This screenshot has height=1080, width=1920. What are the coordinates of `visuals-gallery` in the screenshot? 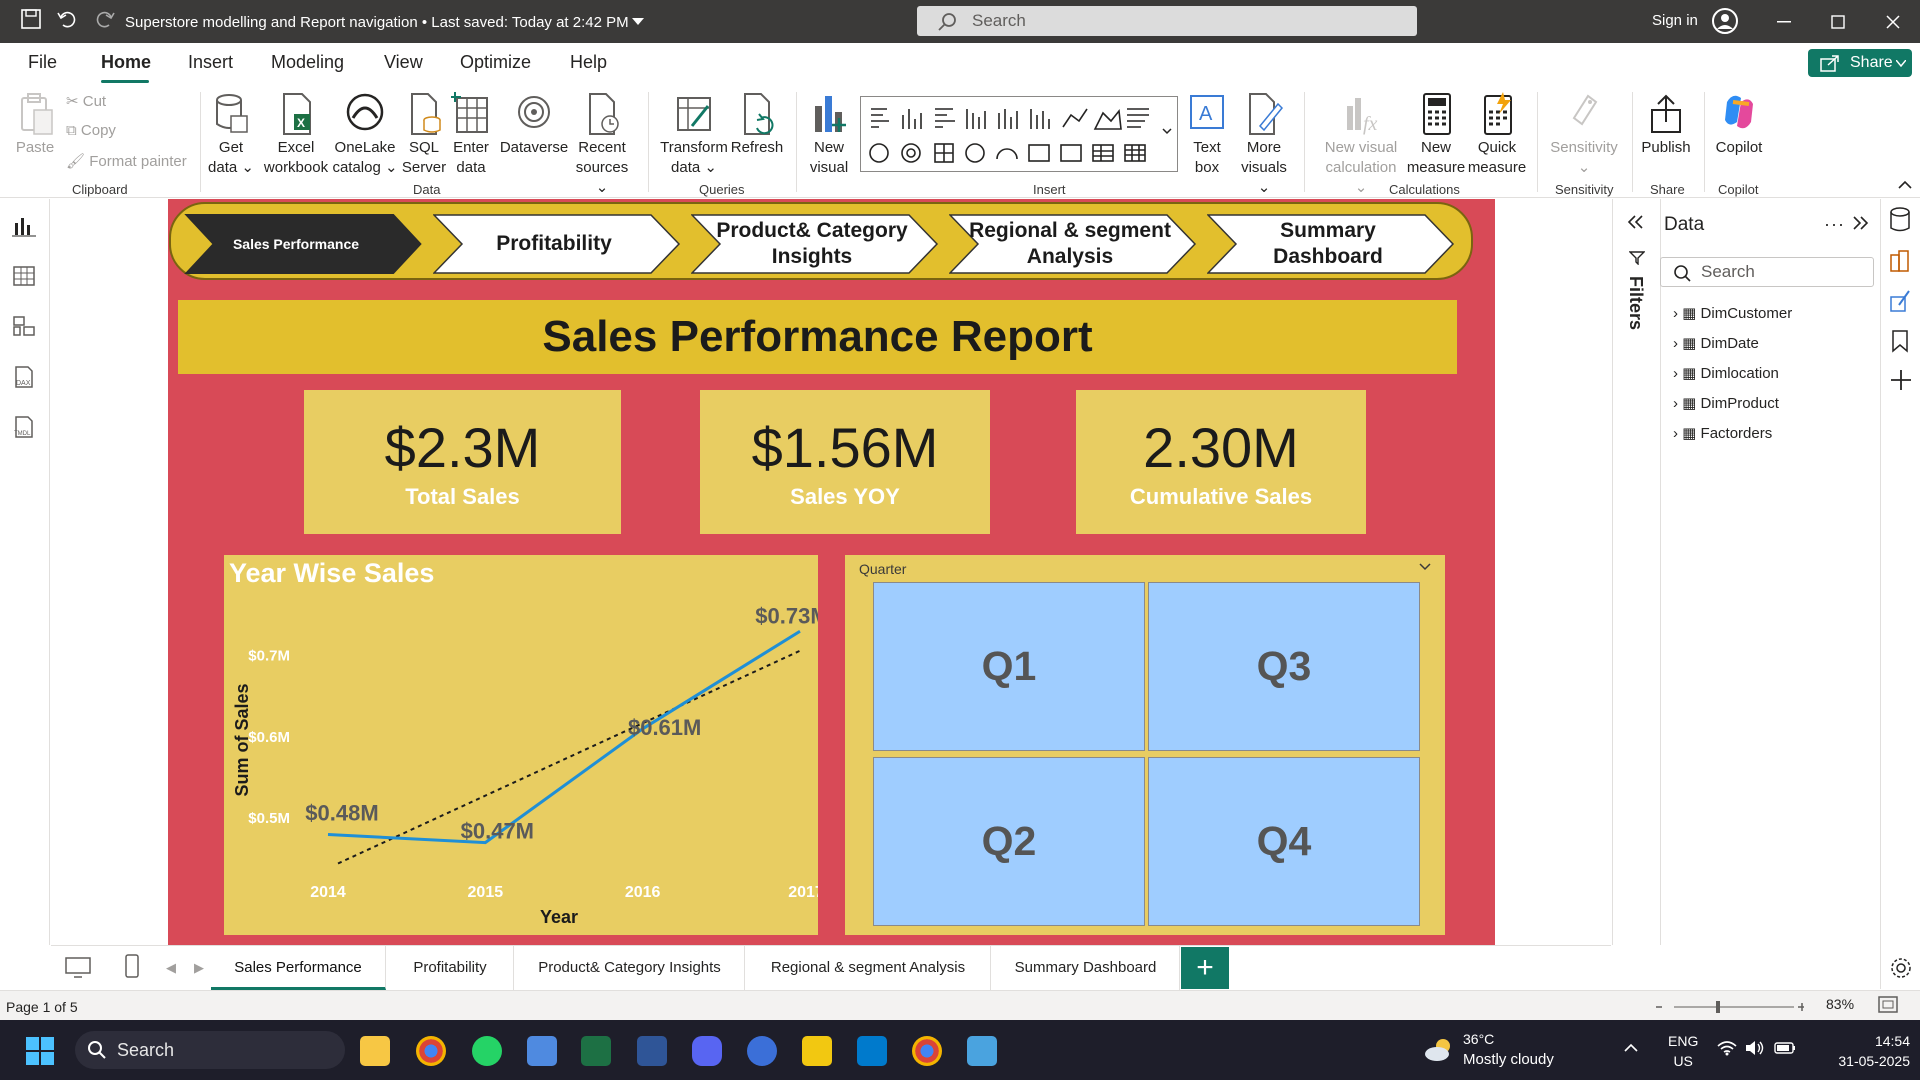 It's located at (1019, 134).